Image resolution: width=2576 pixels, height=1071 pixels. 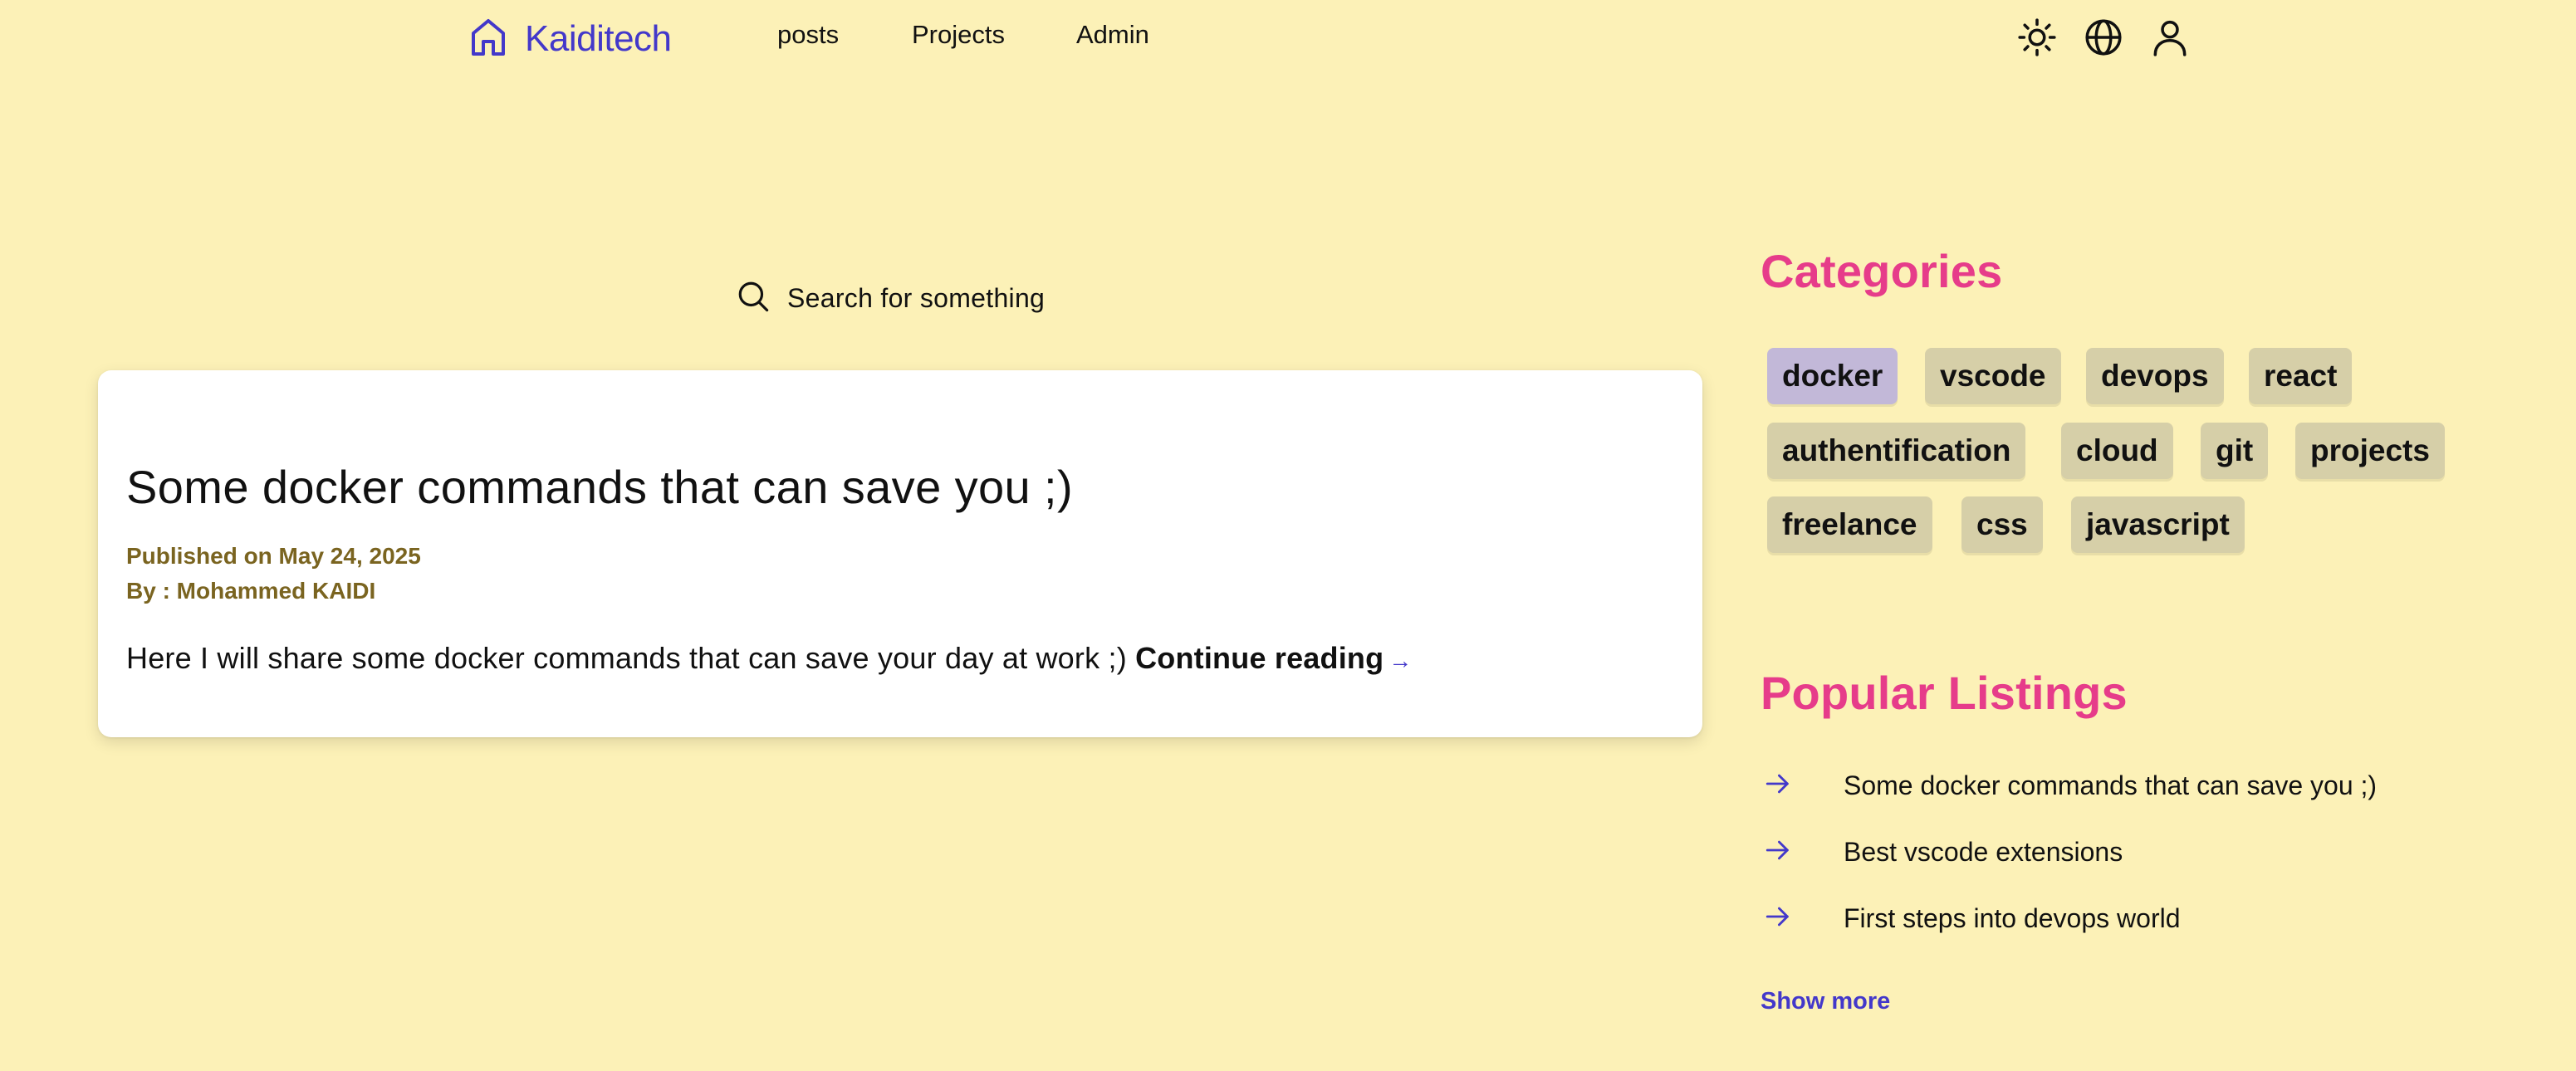 I want to click on categories-heading: Categories, so click(x=1882, y=271).